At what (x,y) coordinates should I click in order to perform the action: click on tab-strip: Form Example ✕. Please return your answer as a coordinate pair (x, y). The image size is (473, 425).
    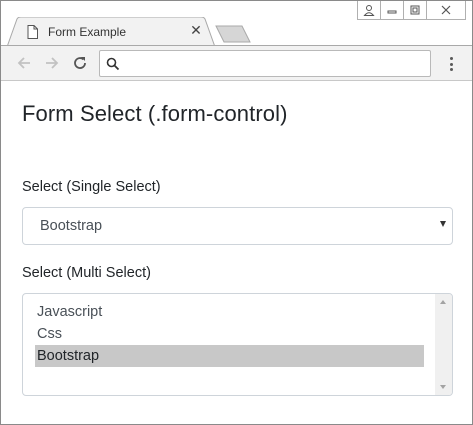
    Looking at the image, I should click on (236, 24).